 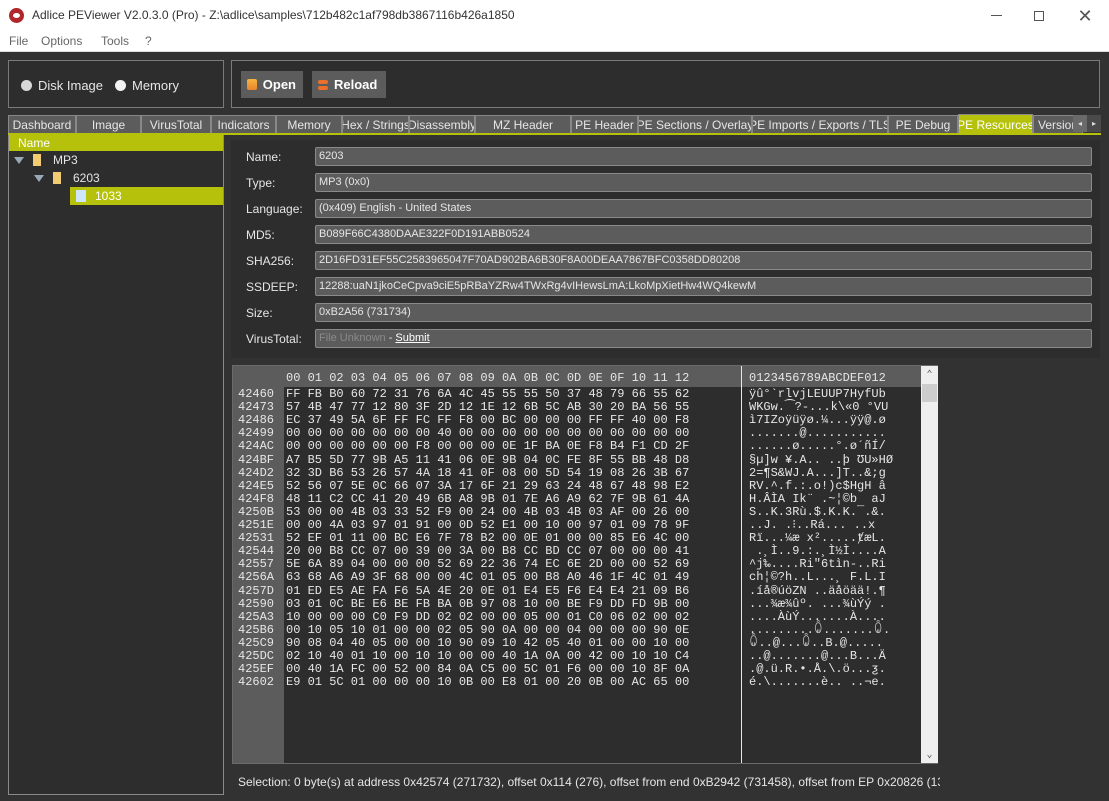 I want to click on md5-field: B089F66C4380DAAE322F0D191ABB0524, so click(x=703, y=234).